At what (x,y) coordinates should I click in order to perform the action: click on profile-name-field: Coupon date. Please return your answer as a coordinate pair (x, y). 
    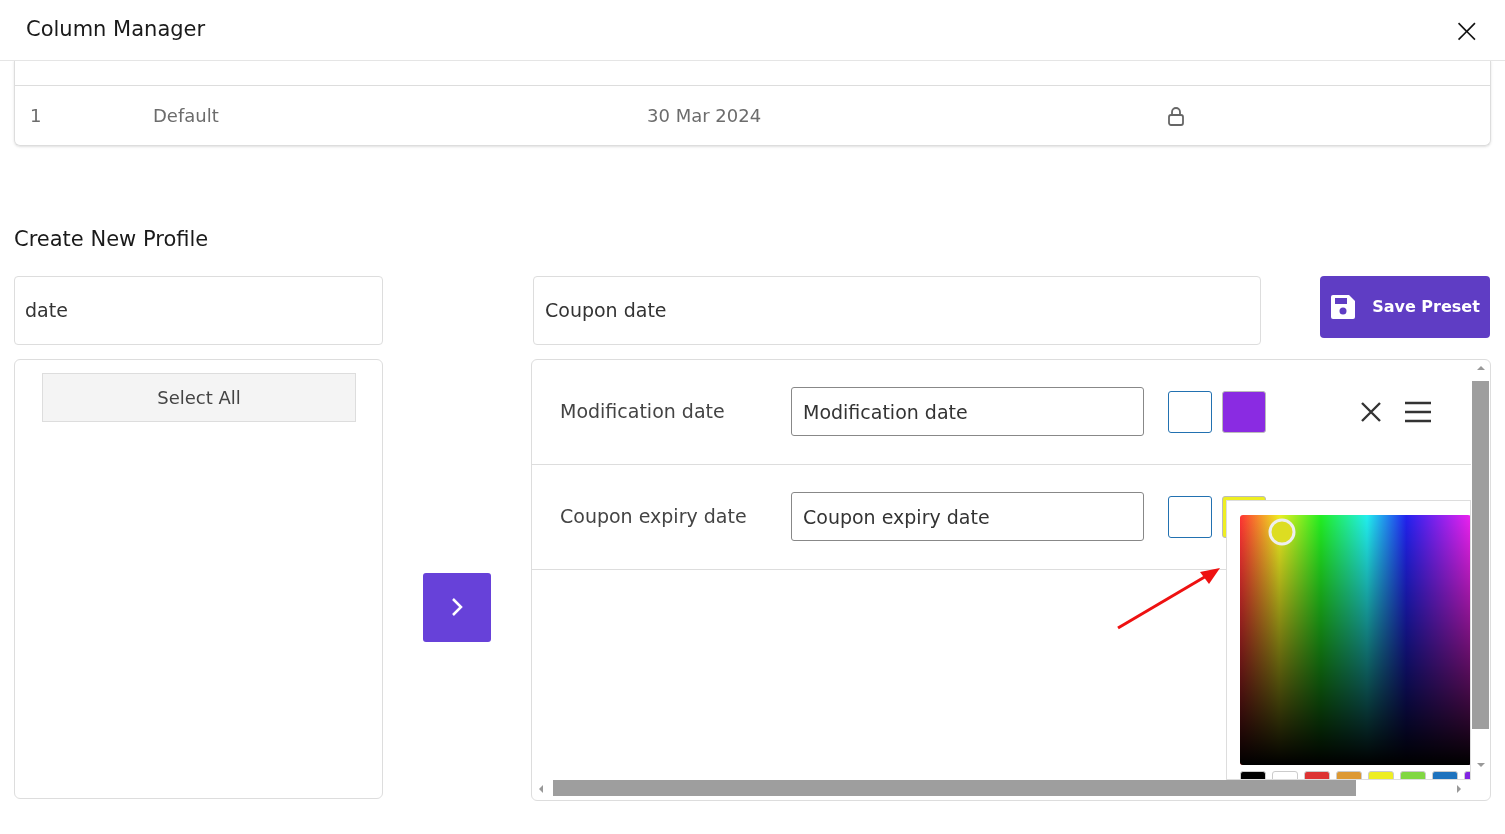
    Looking at the image, I should click on (897, 310).